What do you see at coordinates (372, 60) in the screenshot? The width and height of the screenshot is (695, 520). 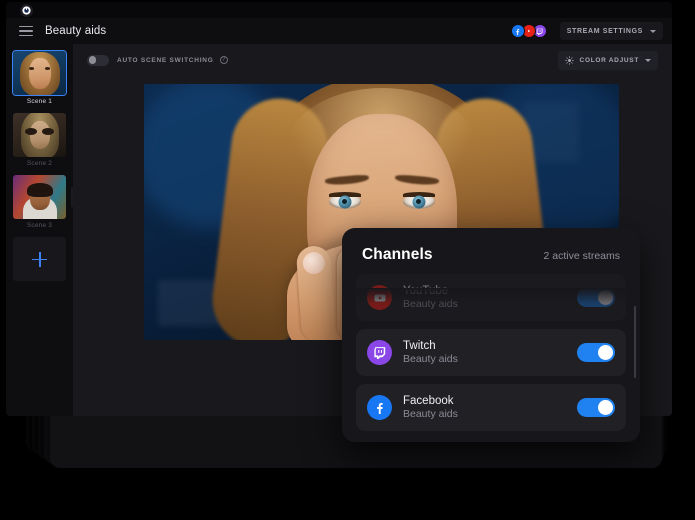 I see `stage-toolbar: AUTO SCENE SWITCHING ? COLOR ADJUST` at bounding box center [372, 60].